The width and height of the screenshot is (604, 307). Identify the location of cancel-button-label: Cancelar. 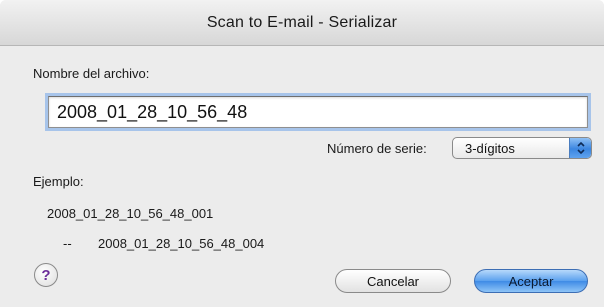
(393, 281).